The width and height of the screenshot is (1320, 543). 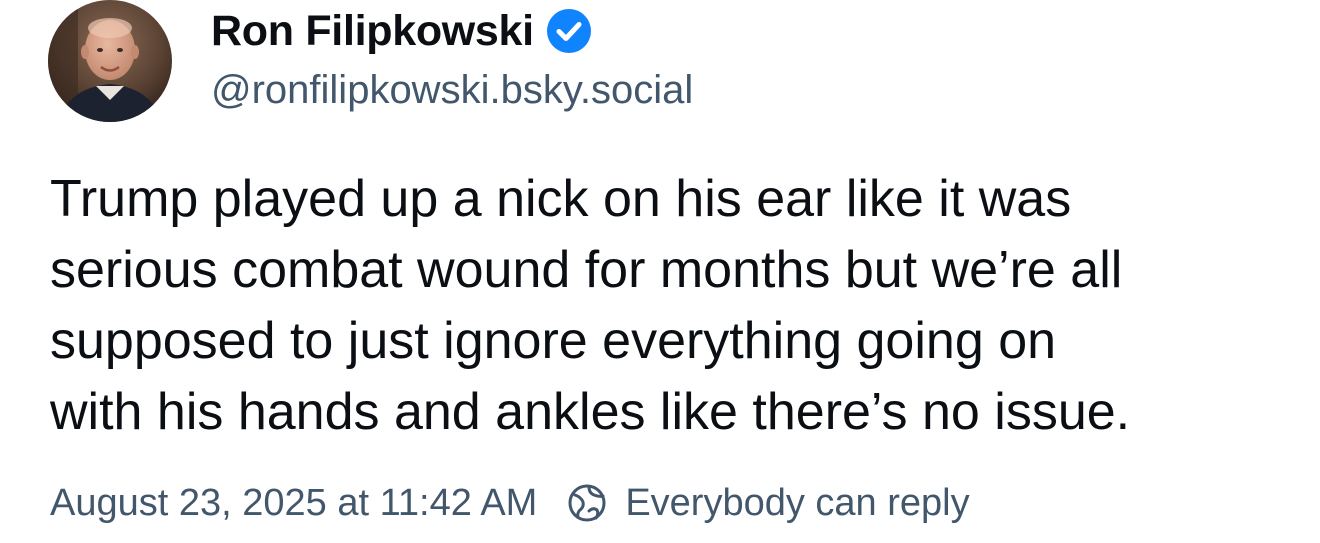 What do you see at coordinates (372, 31) in the screenshot?
I see `display-name: Ron Filipkowski` at bounding box center [372, 31].